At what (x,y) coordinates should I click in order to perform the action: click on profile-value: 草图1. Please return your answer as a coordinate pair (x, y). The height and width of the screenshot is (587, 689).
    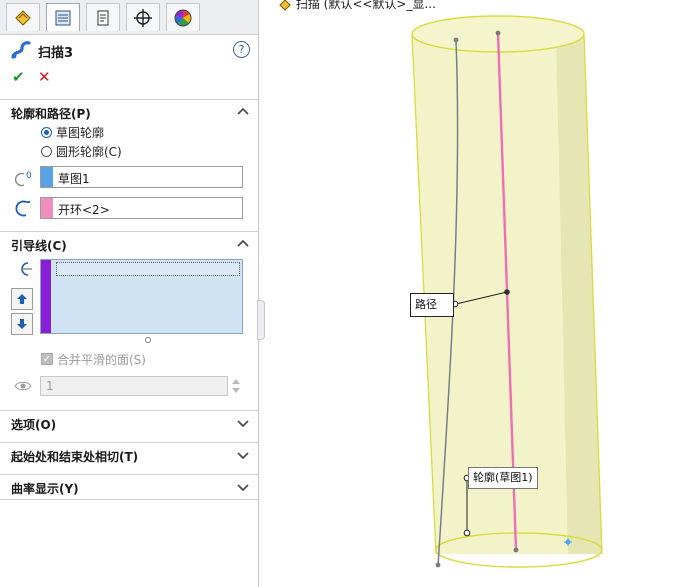
    Looking at the image, I should click on (74, 179).